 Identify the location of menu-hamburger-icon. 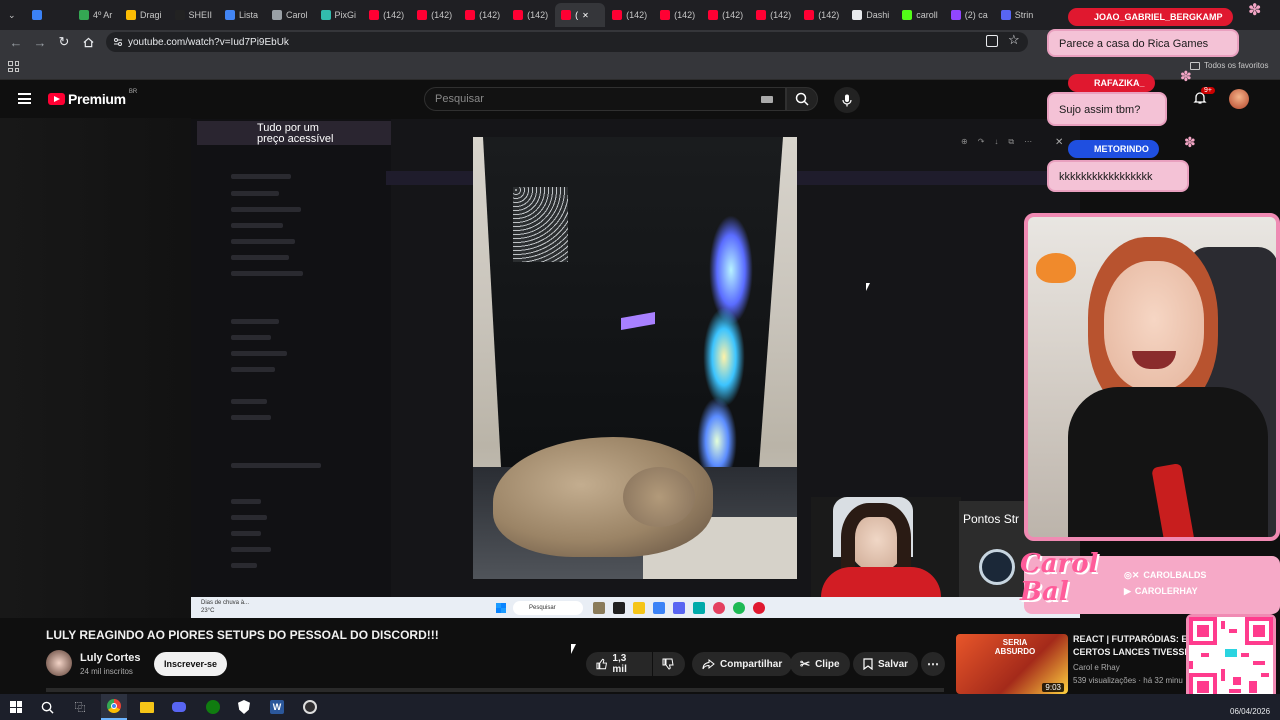
(24, 98).